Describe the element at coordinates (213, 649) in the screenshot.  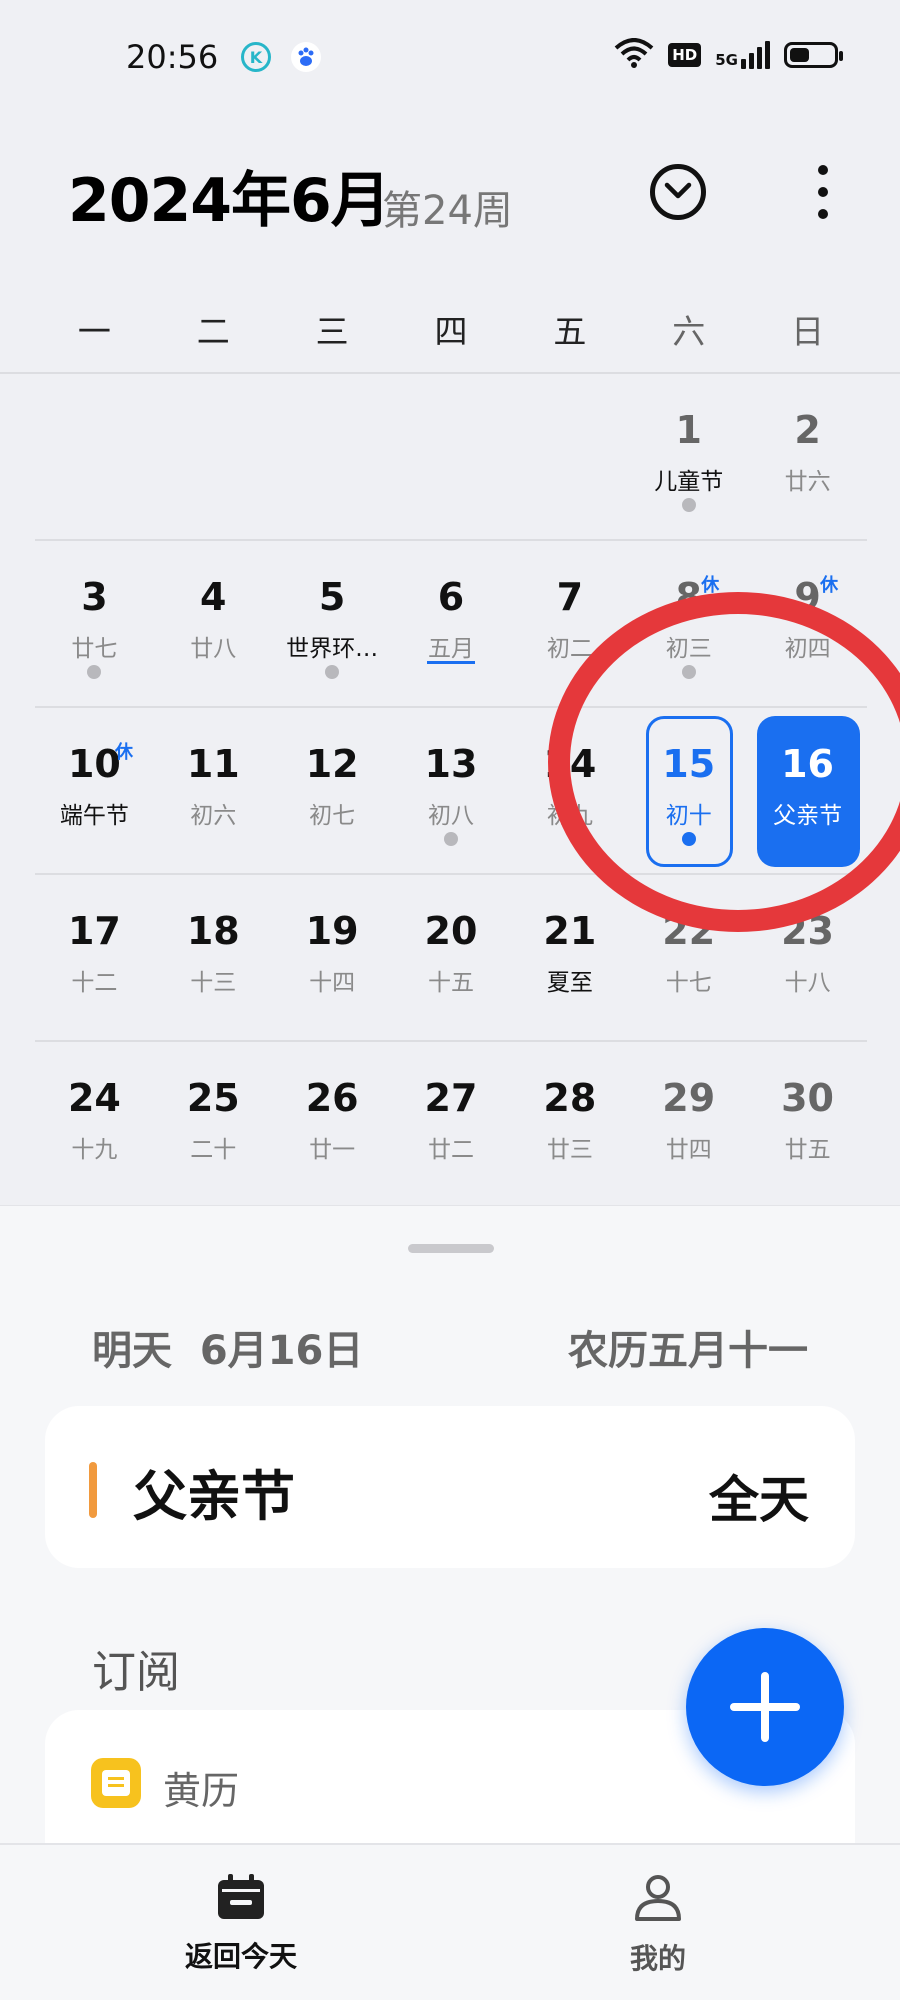
I see `lunar-label: 廿八` at that location.